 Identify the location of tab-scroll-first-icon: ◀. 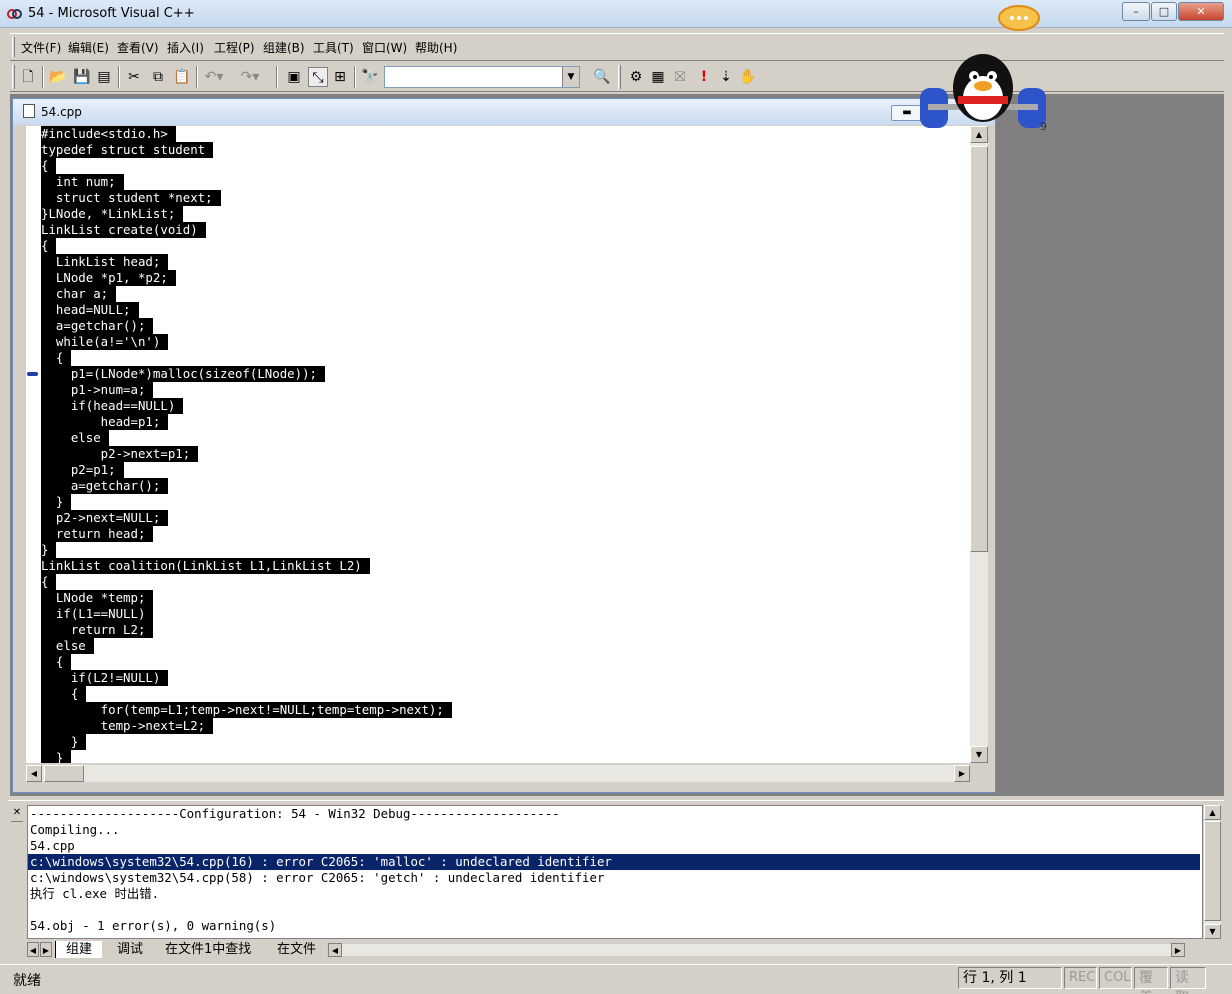
(33, 949).